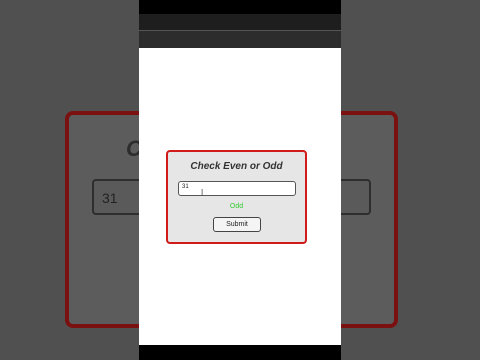 This screenshot has width=480, height=360. I want to click on even-odd-card: Check Even or Odd 31 I Odd Submit, so click(236, 197).